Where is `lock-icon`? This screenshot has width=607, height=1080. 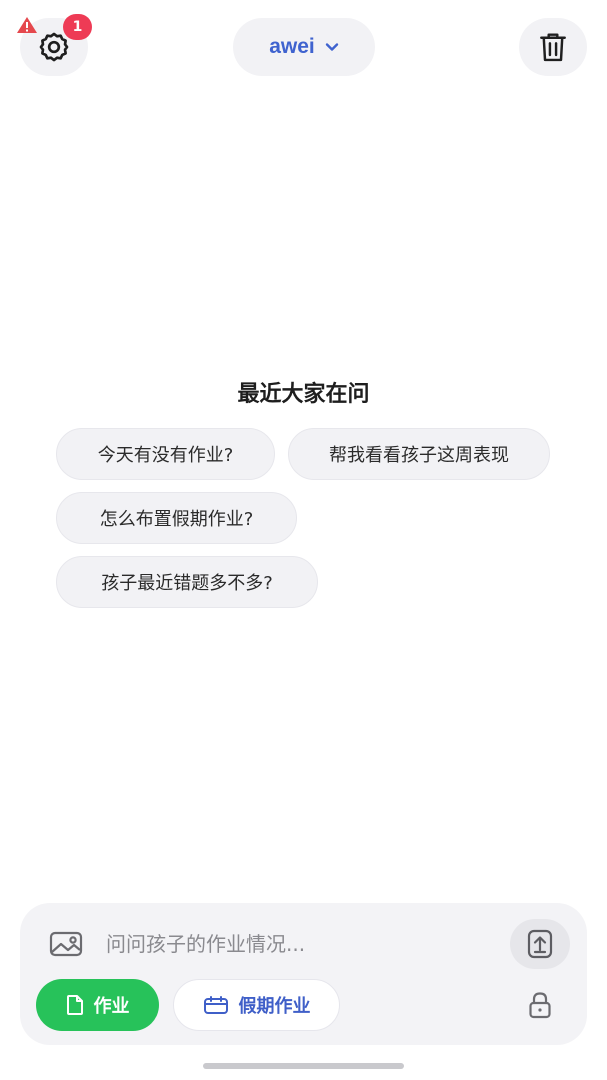 lock-icon is located at coordinates (540, 1005).